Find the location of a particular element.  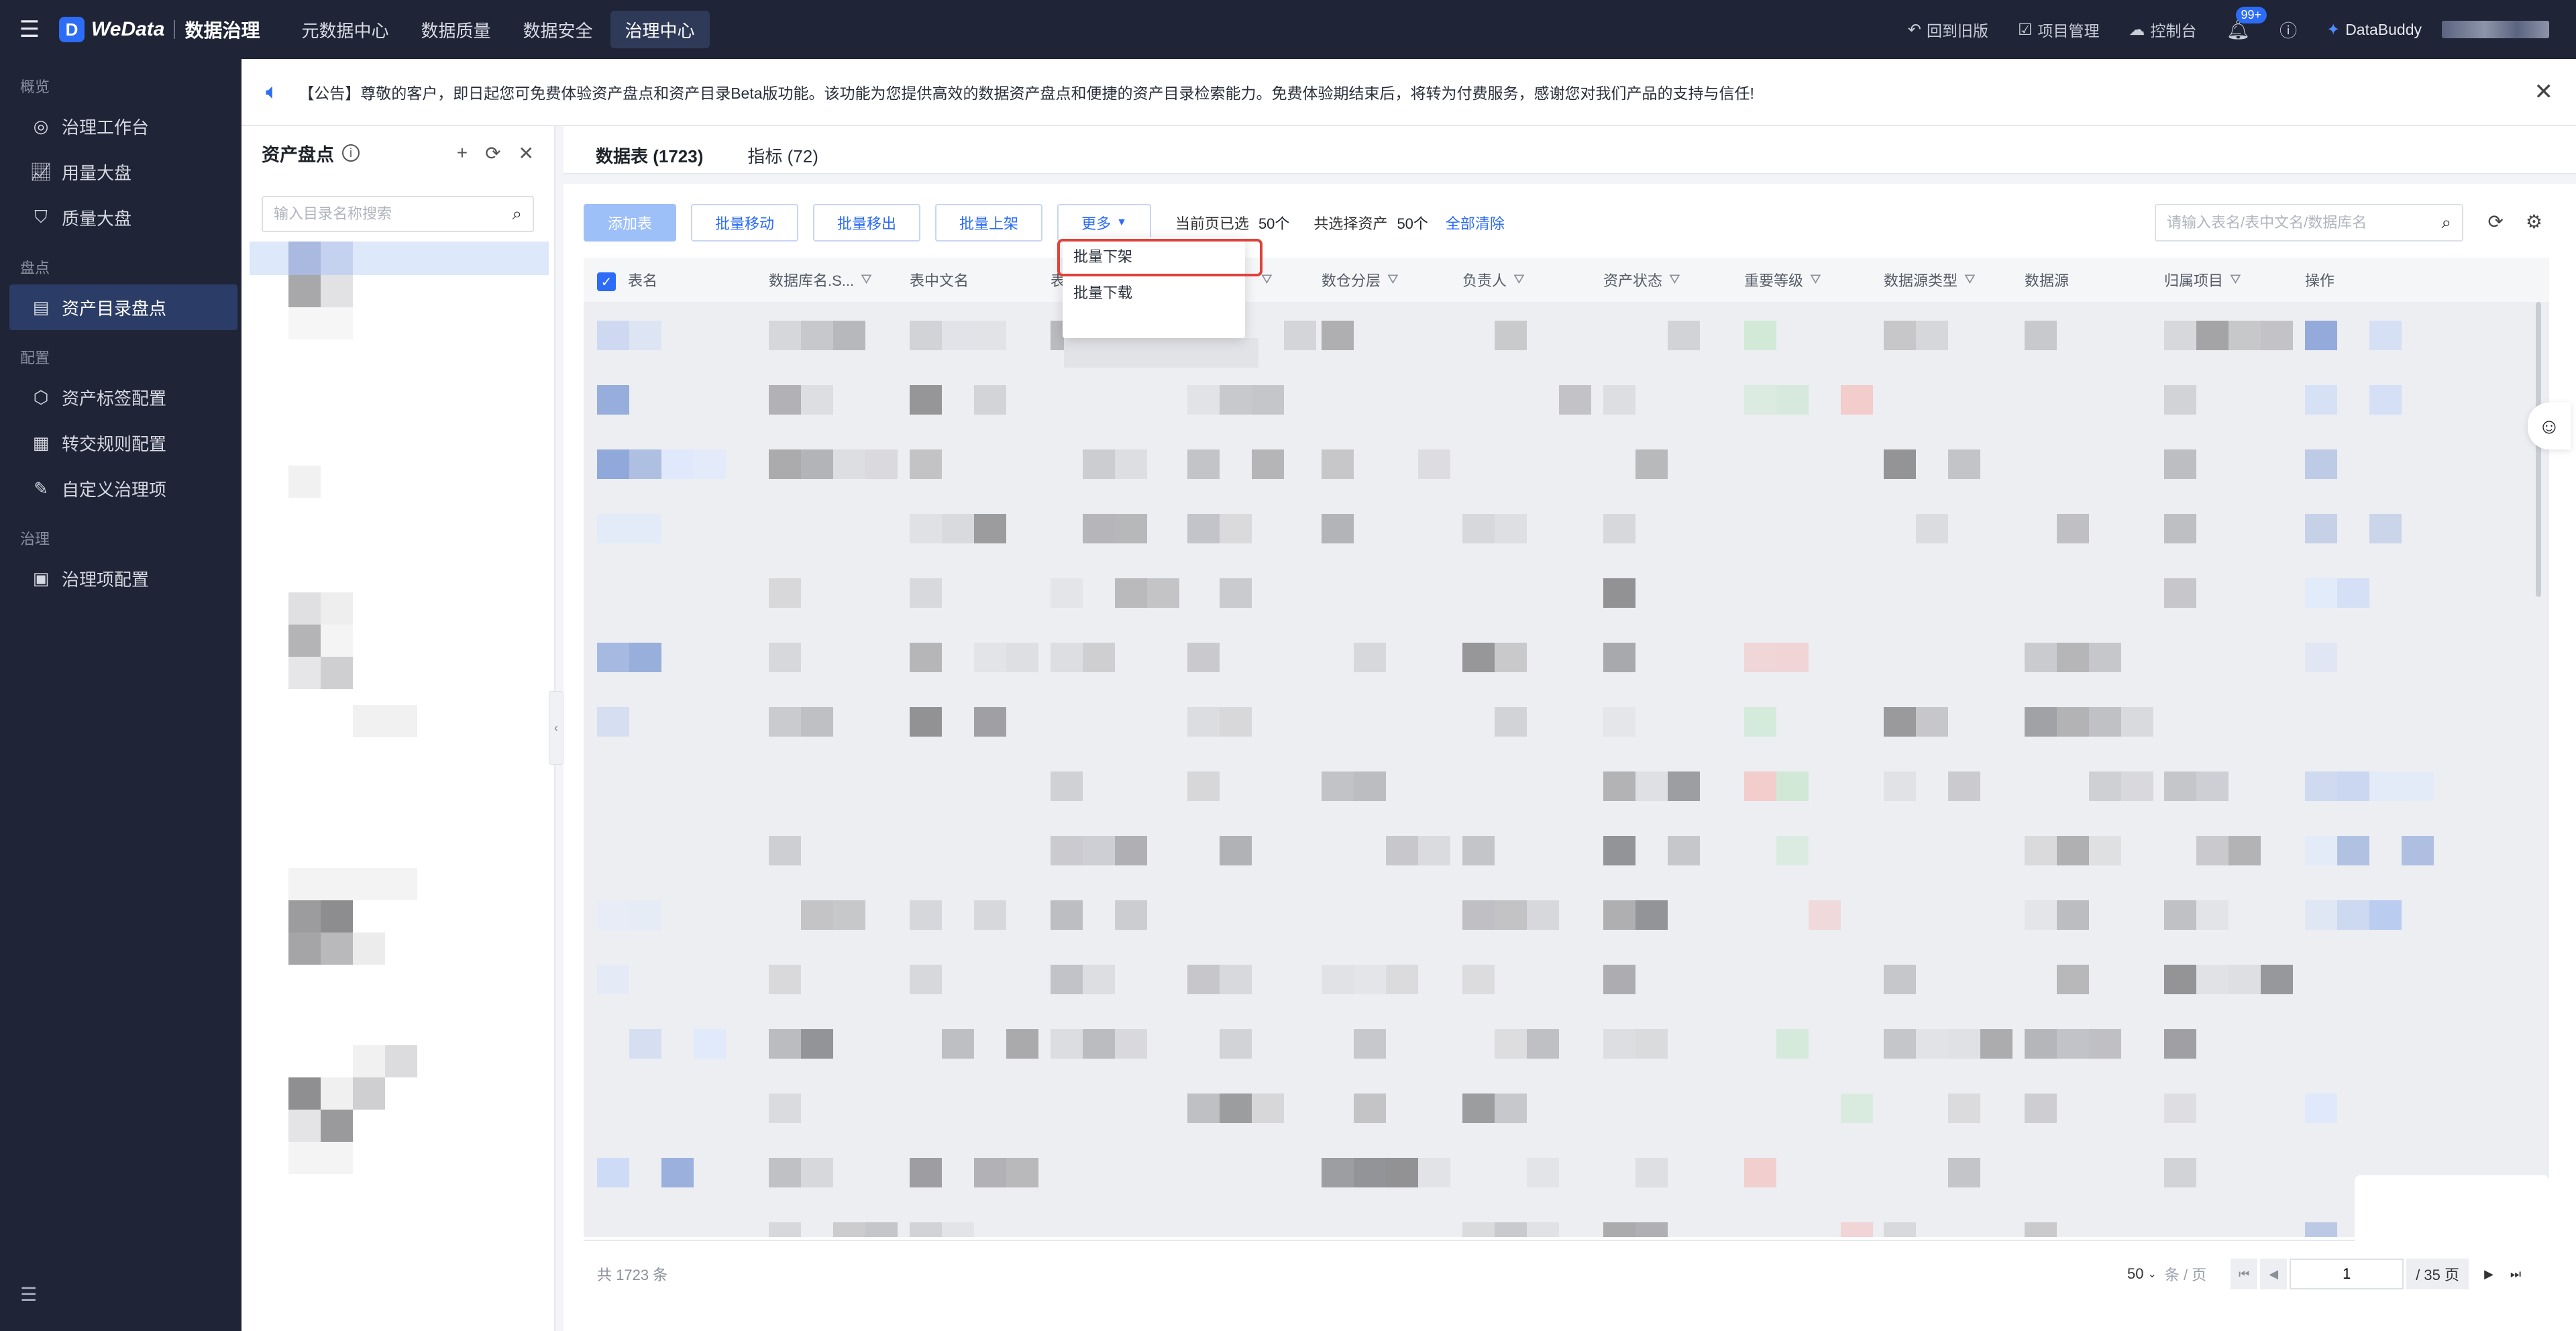

user-account-avatar is located at coordinates (2495, 29).